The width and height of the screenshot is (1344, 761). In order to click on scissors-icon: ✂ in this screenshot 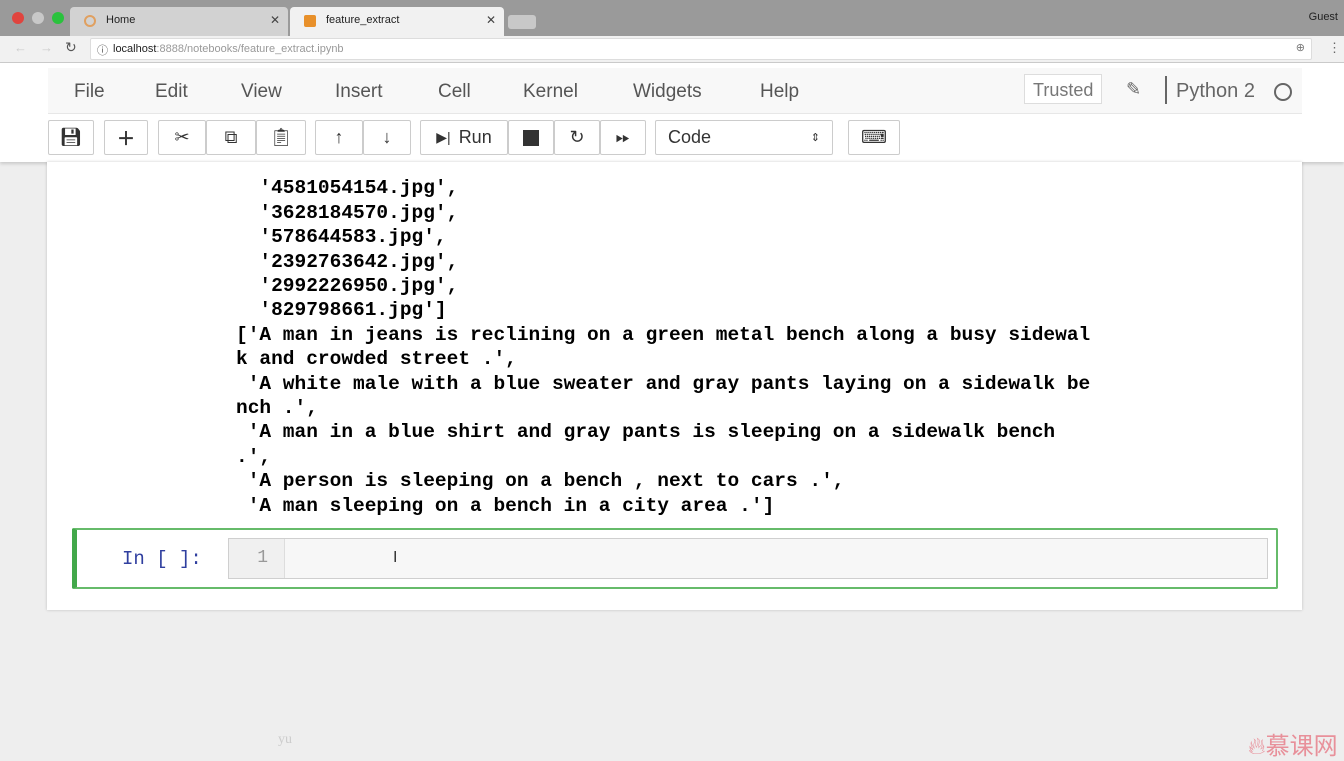, I will do `click(182, 137)`.